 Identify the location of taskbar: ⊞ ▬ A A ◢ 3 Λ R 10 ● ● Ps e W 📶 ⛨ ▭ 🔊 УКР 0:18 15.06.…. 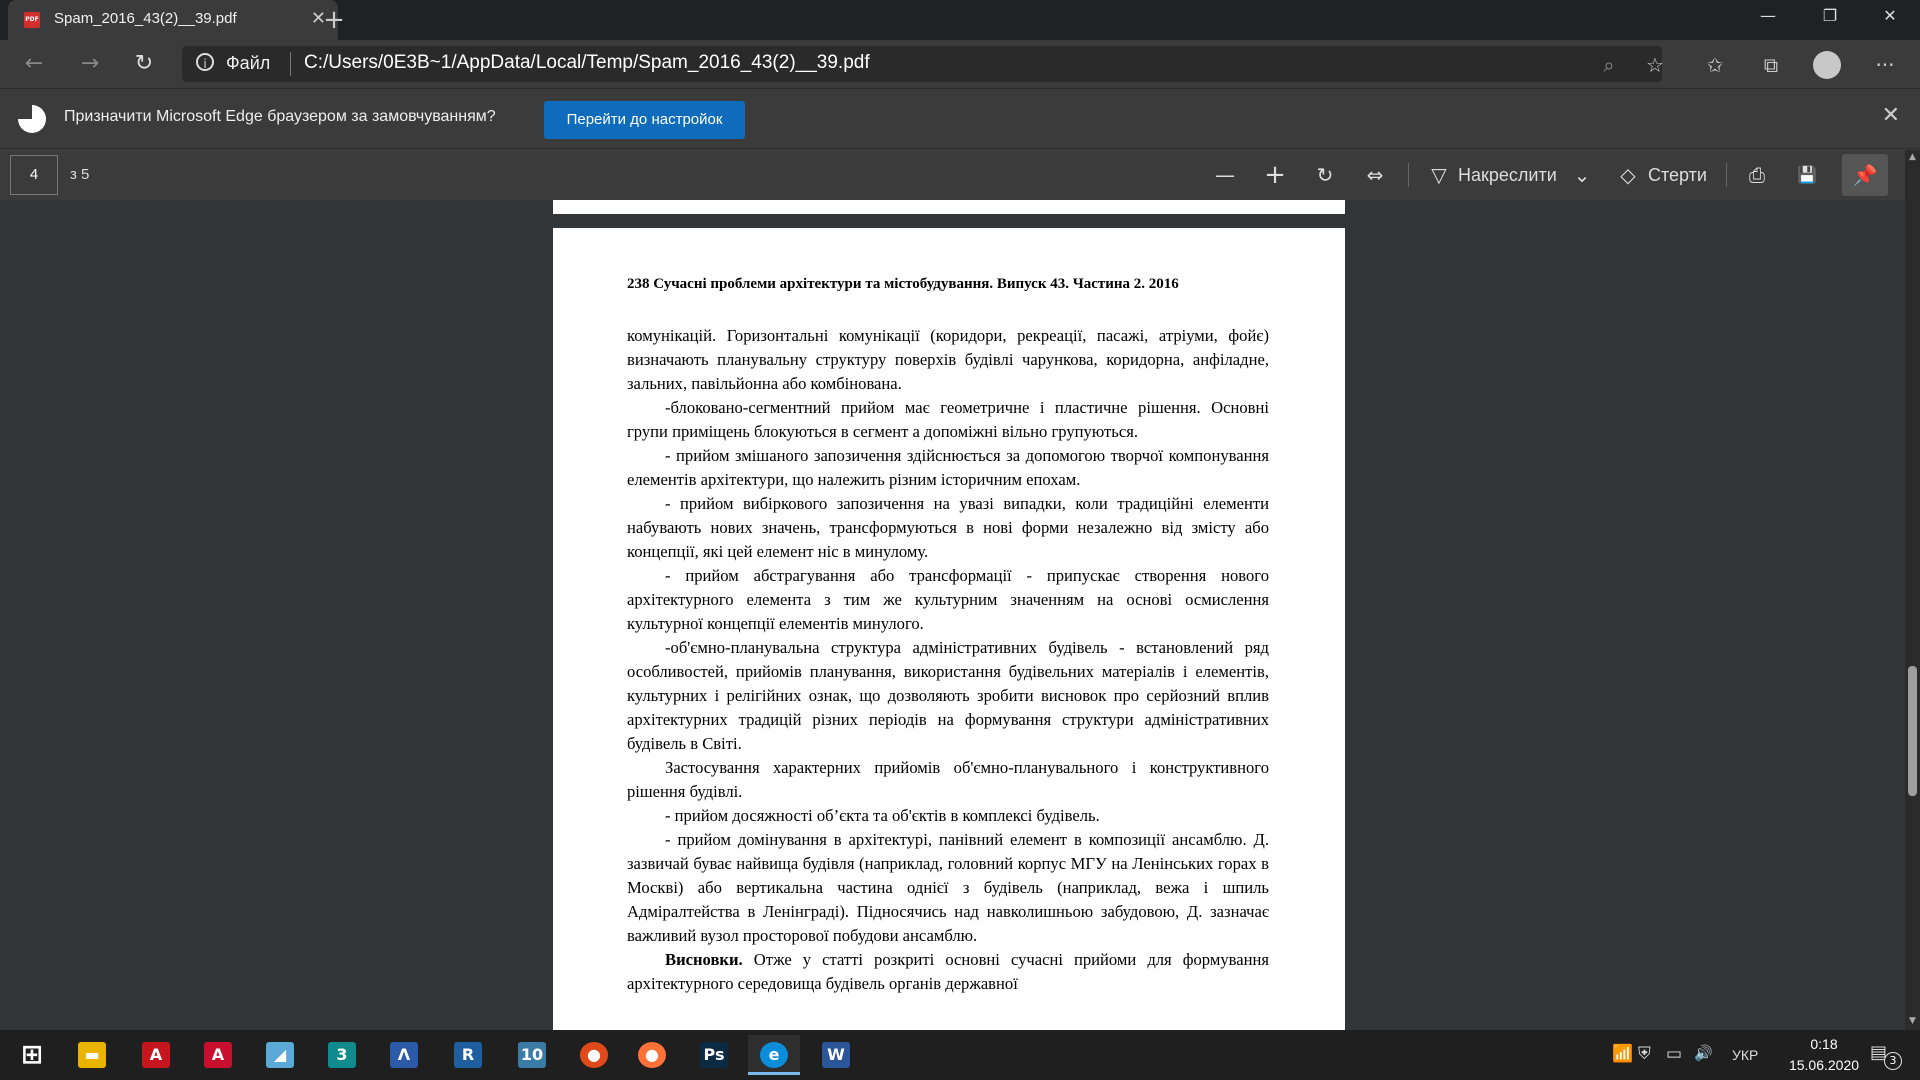
(960, 1055).